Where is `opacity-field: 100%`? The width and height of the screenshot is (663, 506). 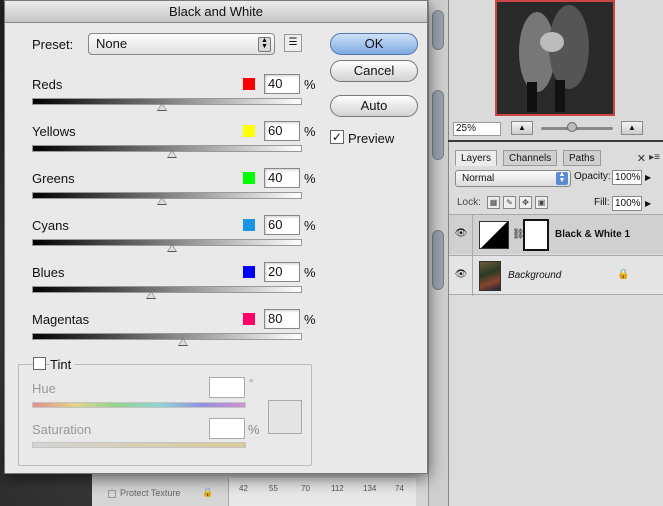
opacity-field: 100% is located at coordinates (627, 177).